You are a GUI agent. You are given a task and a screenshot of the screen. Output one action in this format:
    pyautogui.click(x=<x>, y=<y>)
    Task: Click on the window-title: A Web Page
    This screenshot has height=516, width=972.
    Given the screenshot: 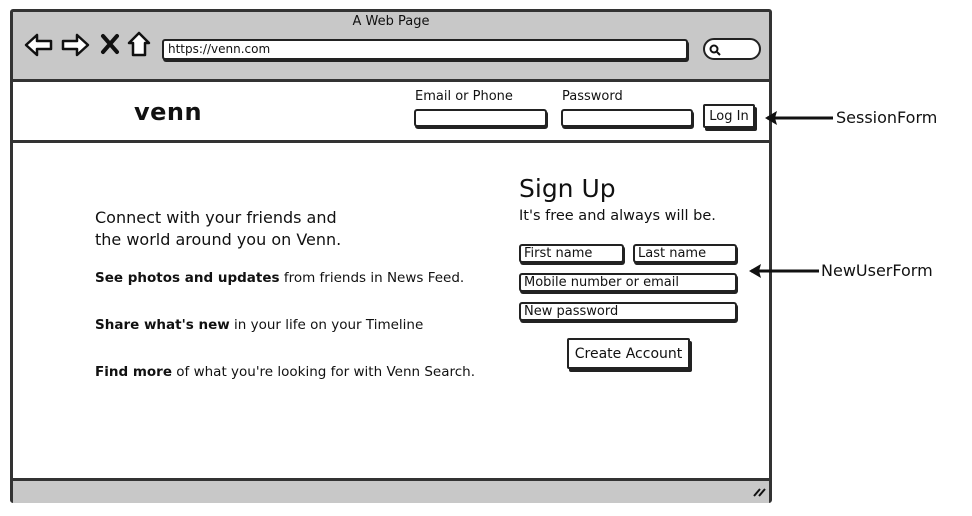 What is the action you would take?
    pyautogui.click(x=391, y=21)
    